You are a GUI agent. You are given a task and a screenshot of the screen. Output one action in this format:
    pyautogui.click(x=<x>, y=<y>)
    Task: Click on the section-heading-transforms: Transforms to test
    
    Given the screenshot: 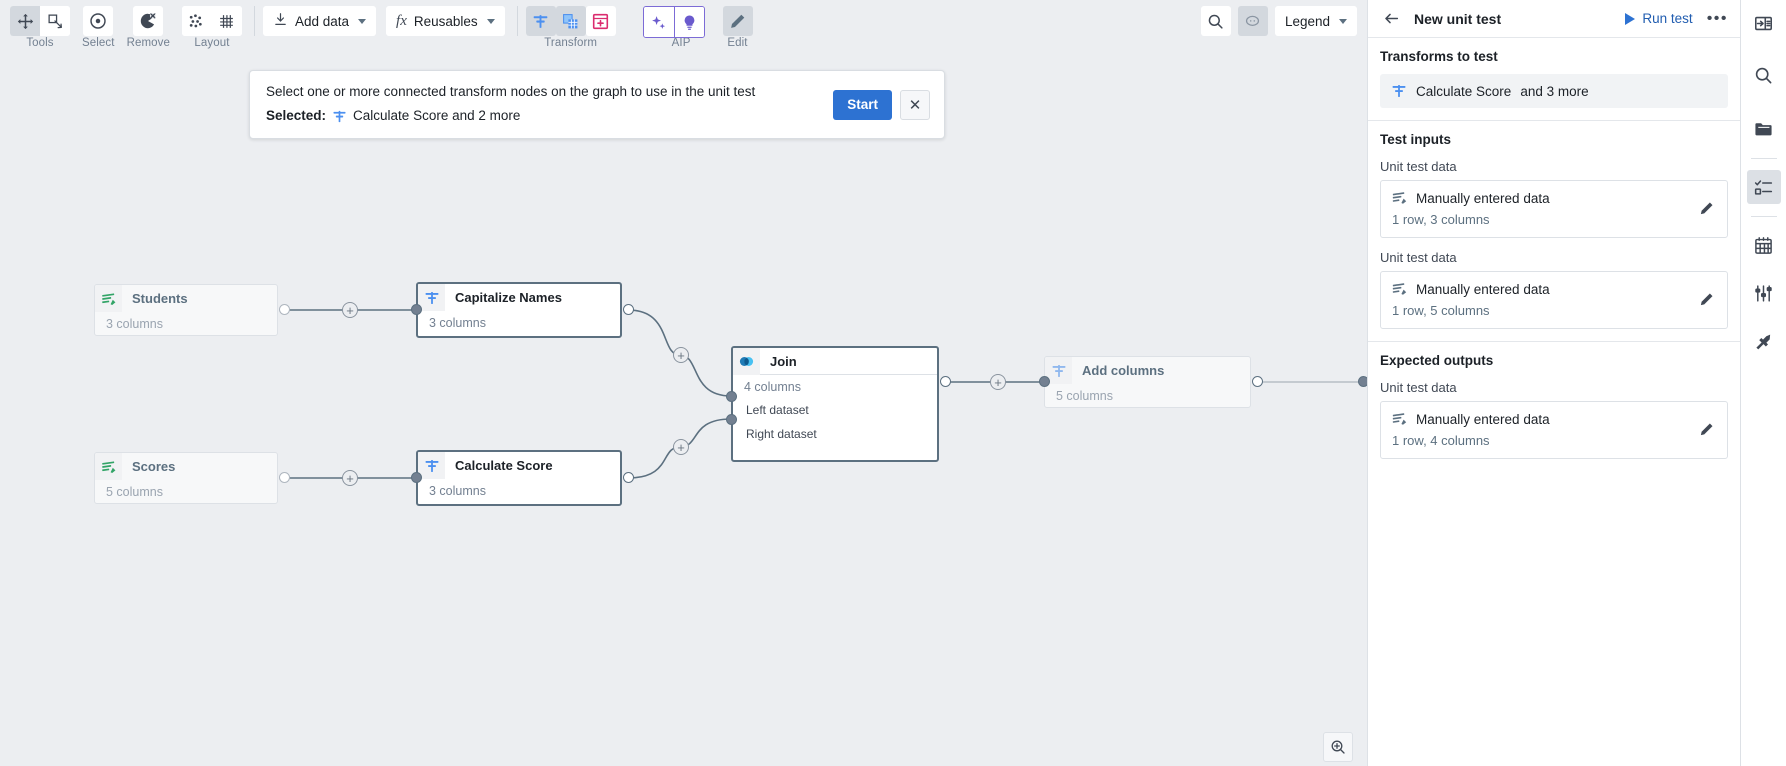 What is the action you would take?
    pyautogui.click(x=1439, y=56)
    